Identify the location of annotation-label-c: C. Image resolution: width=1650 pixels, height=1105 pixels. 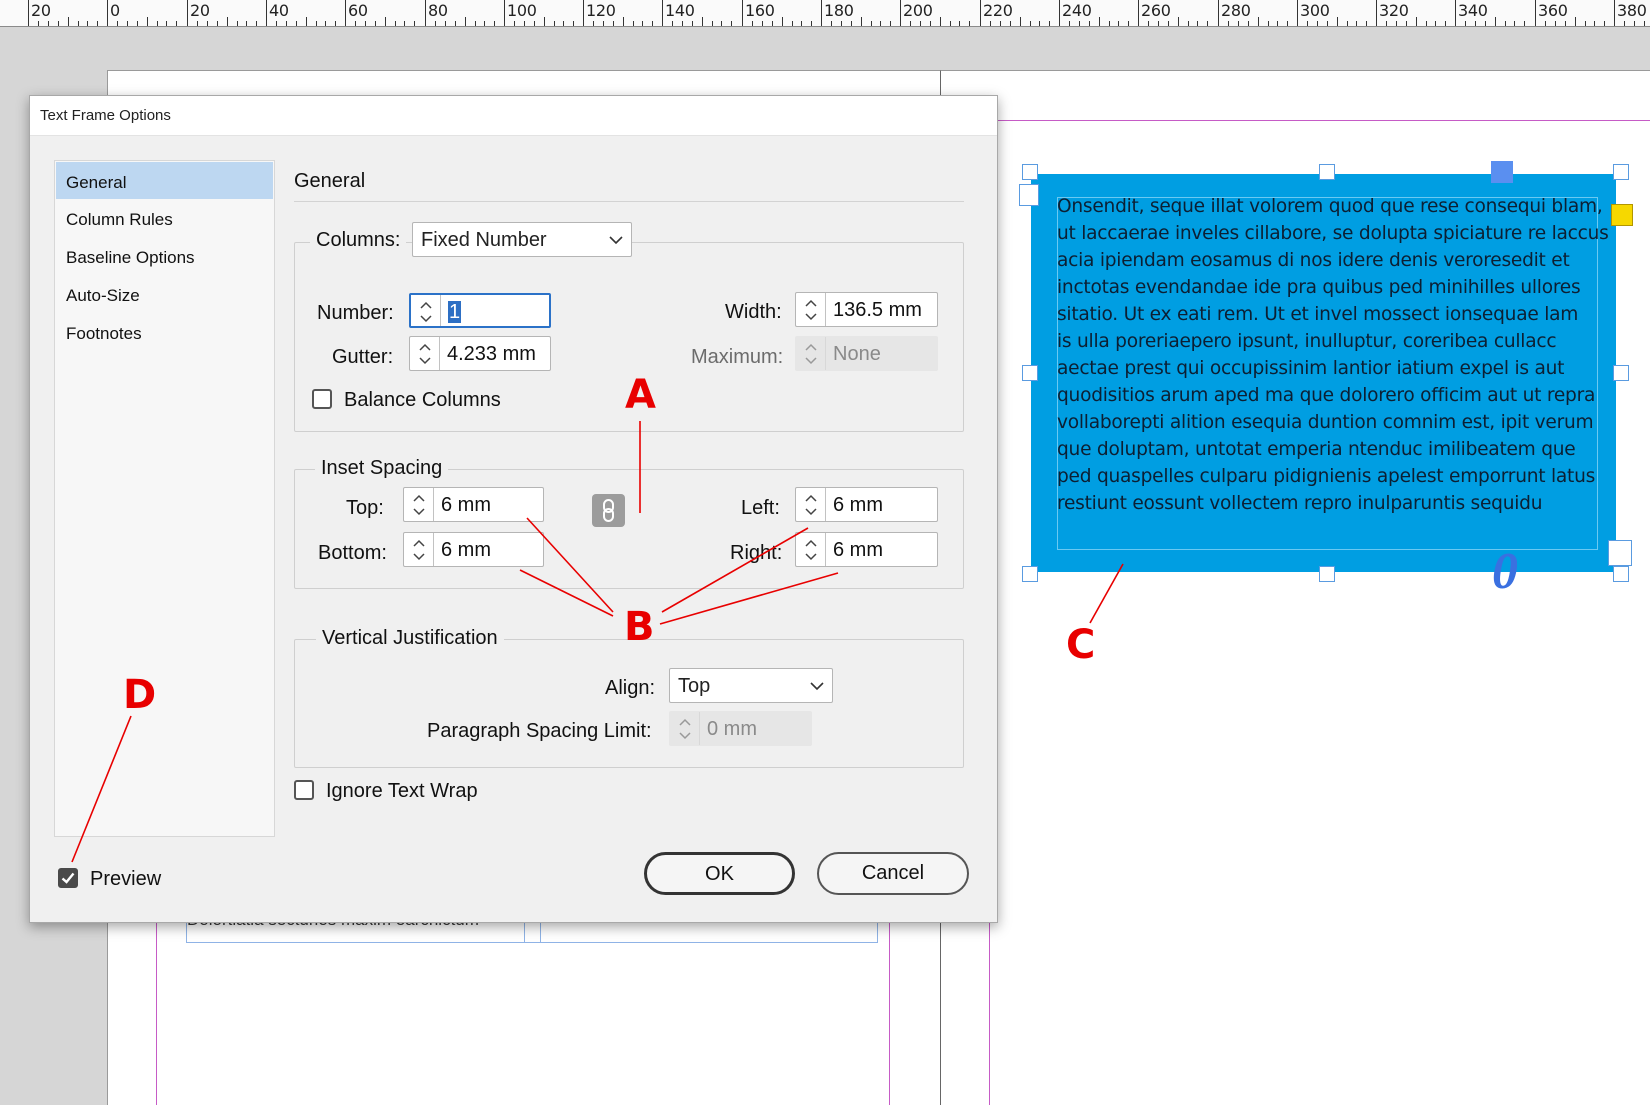
(1081, 645).